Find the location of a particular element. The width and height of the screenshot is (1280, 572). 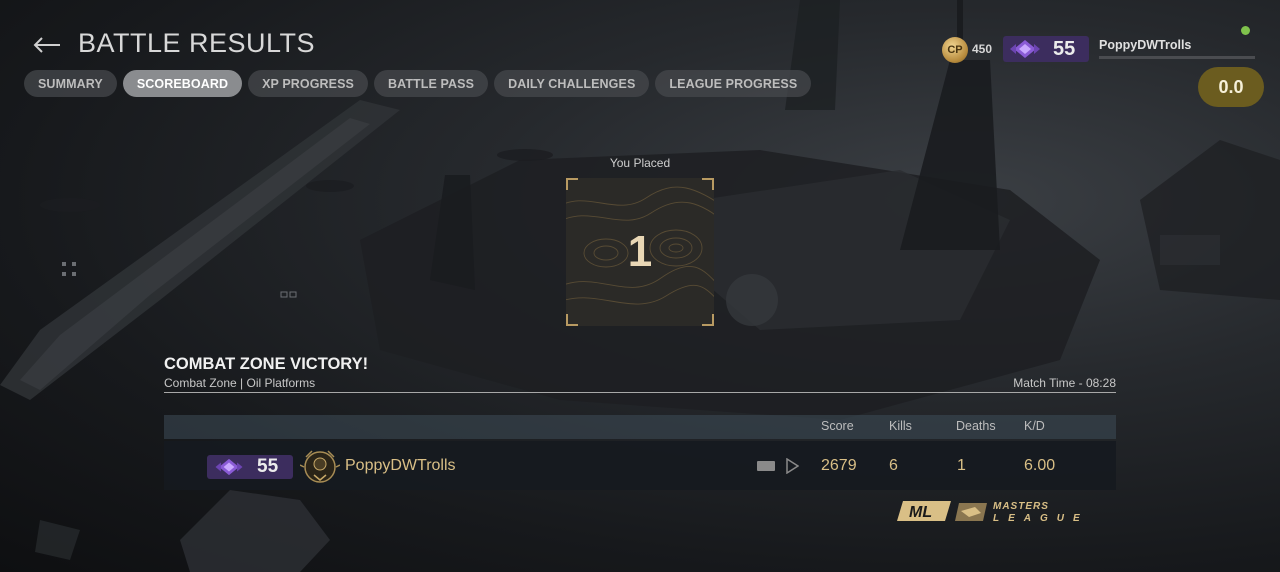

masters-league-logo: ML MASTERS LEAGUE is located at coordinates (993, 512).